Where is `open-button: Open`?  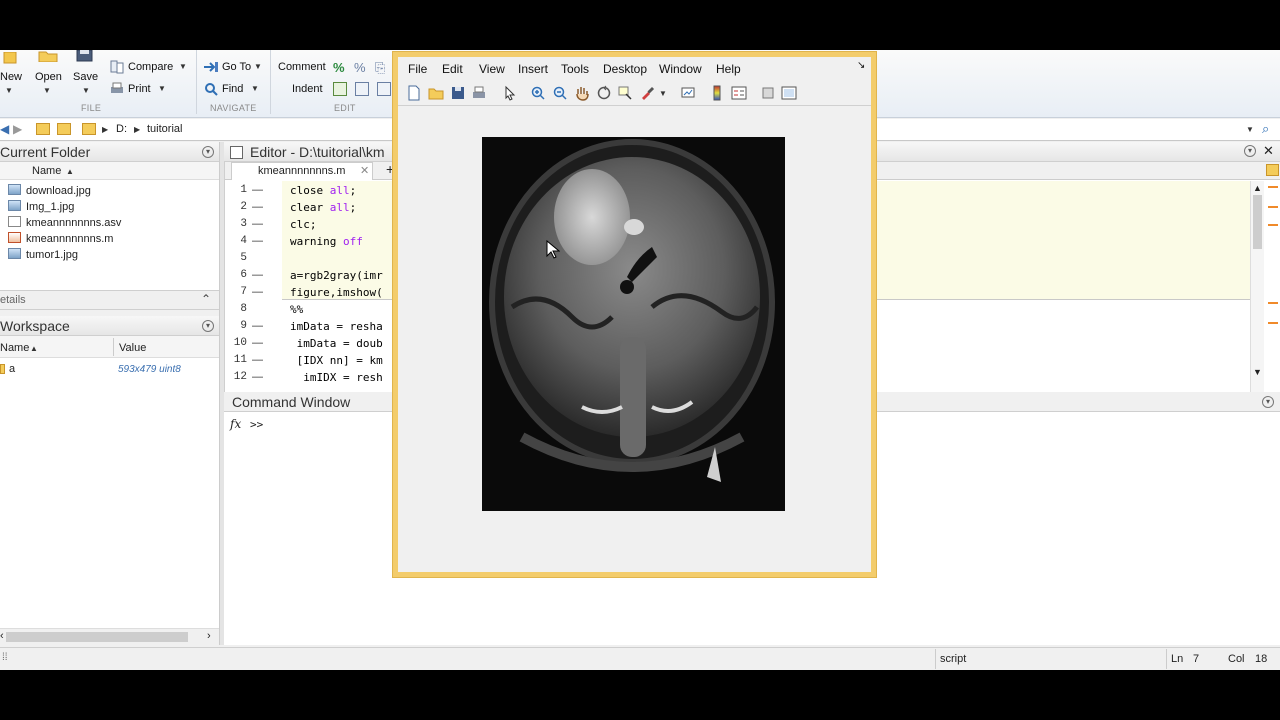
open-button: Open is located at coordinates (48, 77).